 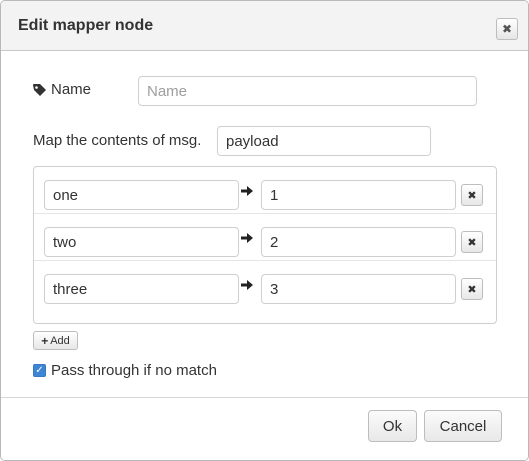 What do you see at coordinates (60, 340) in the screenshot?
I see `add-button-label: Add` at bounding box center [60, 340].